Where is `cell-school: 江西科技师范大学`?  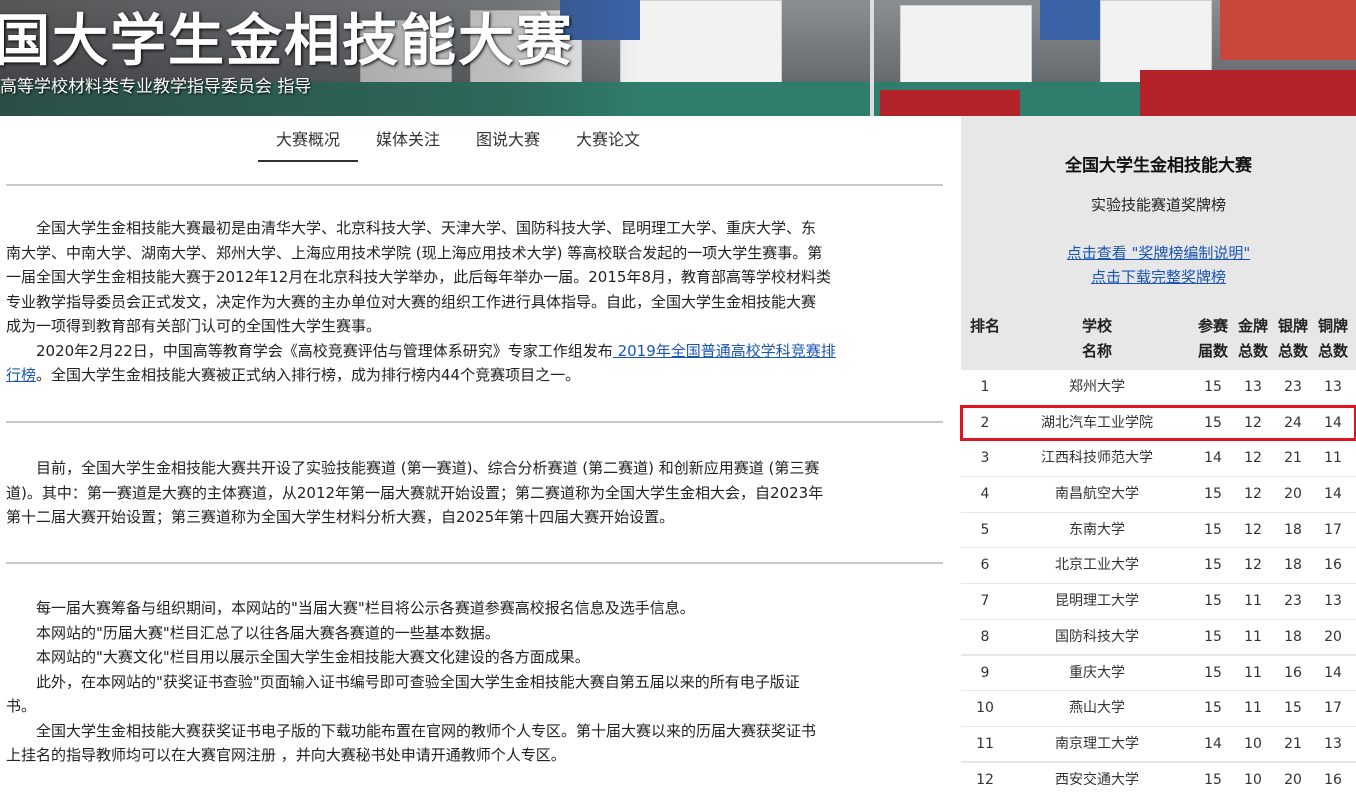 cell-school: 江西科技师范大学 is located at coordinates (1097, 458).